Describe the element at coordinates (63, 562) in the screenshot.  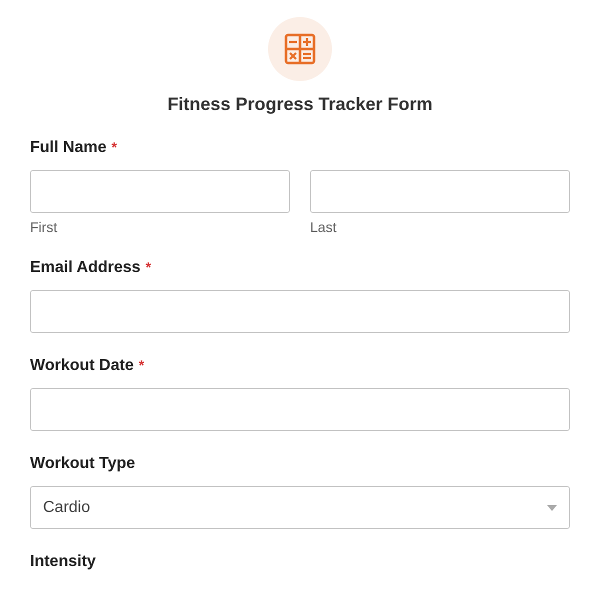
I see `field-label: Intensity` at that location.